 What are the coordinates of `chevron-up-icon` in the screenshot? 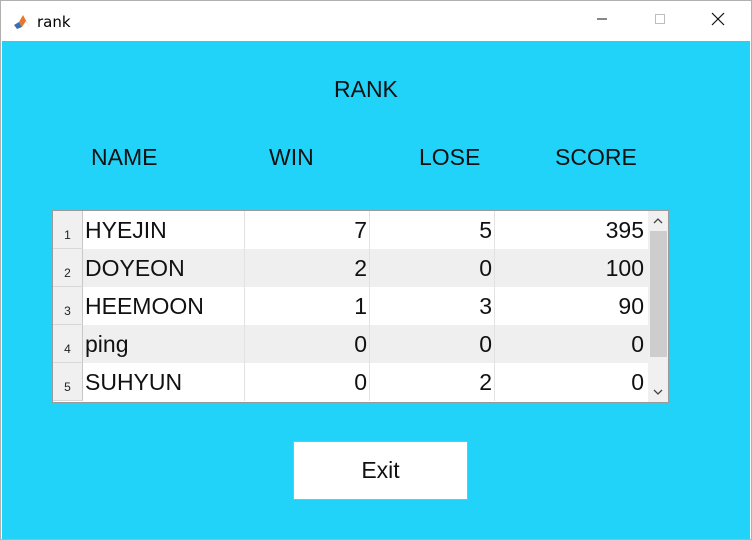 It's located at (658, 221).